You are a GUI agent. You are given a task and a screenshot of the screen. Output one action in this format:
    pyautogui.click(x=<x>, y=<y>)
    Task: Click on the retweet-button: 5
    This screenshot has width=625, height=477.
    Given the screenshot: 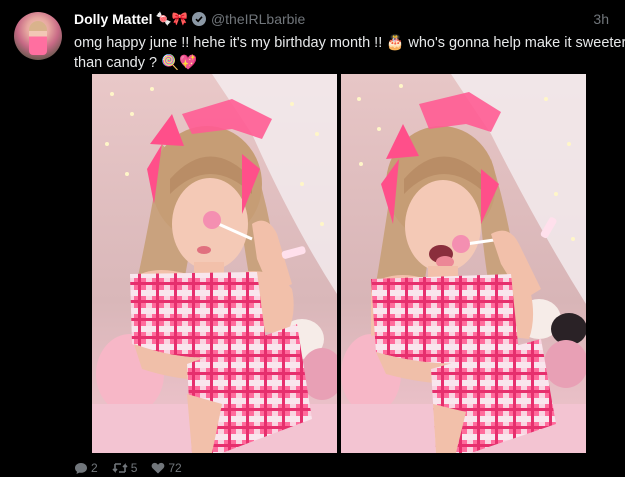 What is the action you would take?
    pyautogui.click(x=125, y=468)
    